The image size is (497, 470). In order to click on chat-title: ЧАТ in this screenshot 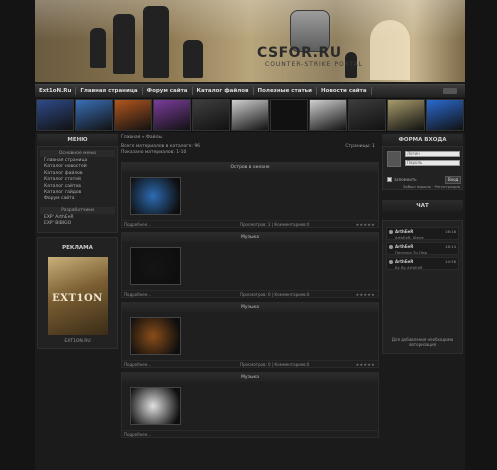, I will do `click(422, 206)`.